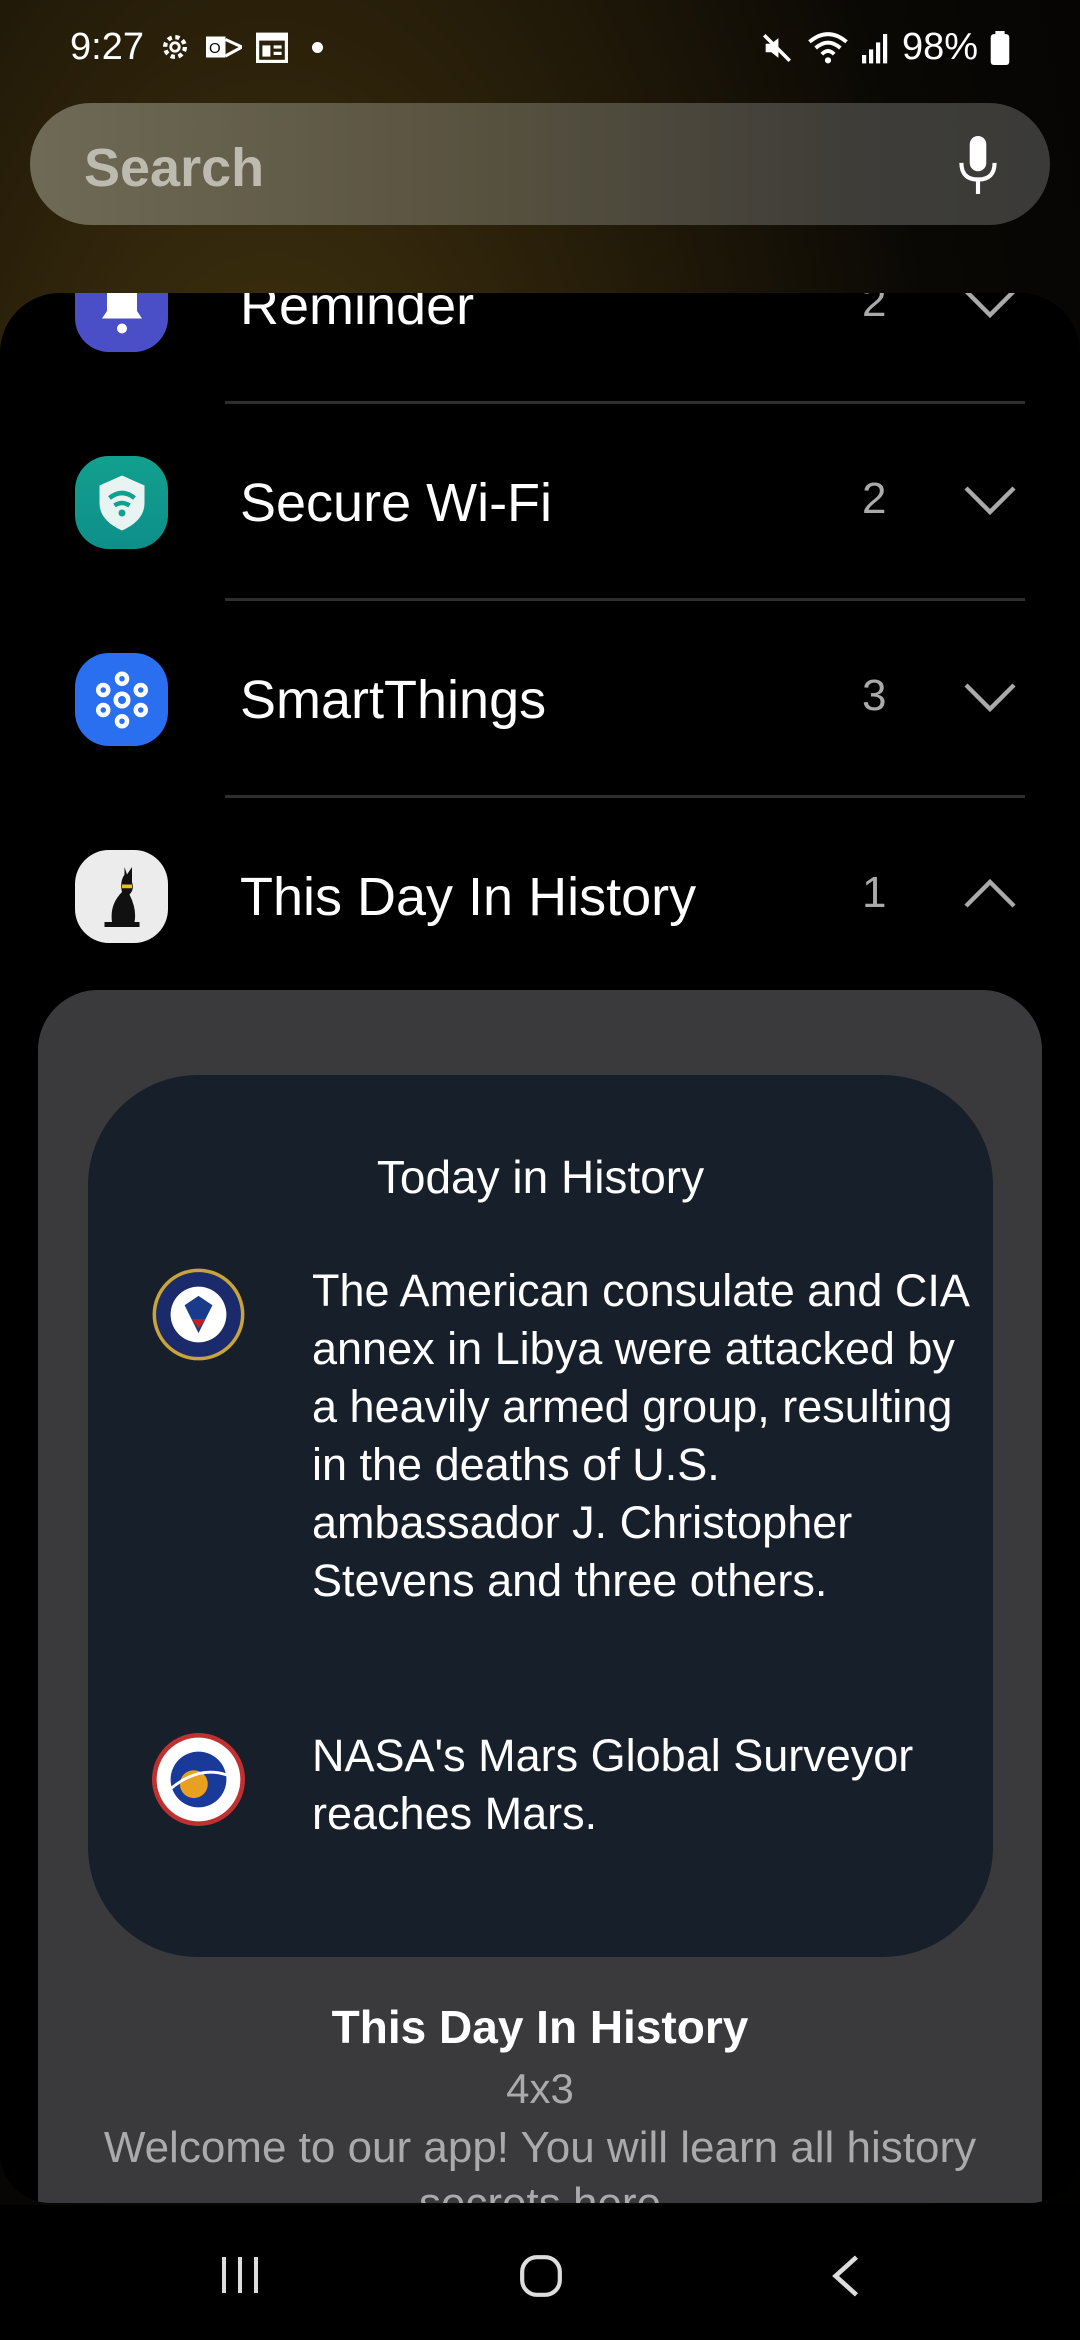  What do you see at coordinates (828, 47) in the screenshot?
I see `wifi-icon` at bounding box center [828, 47].